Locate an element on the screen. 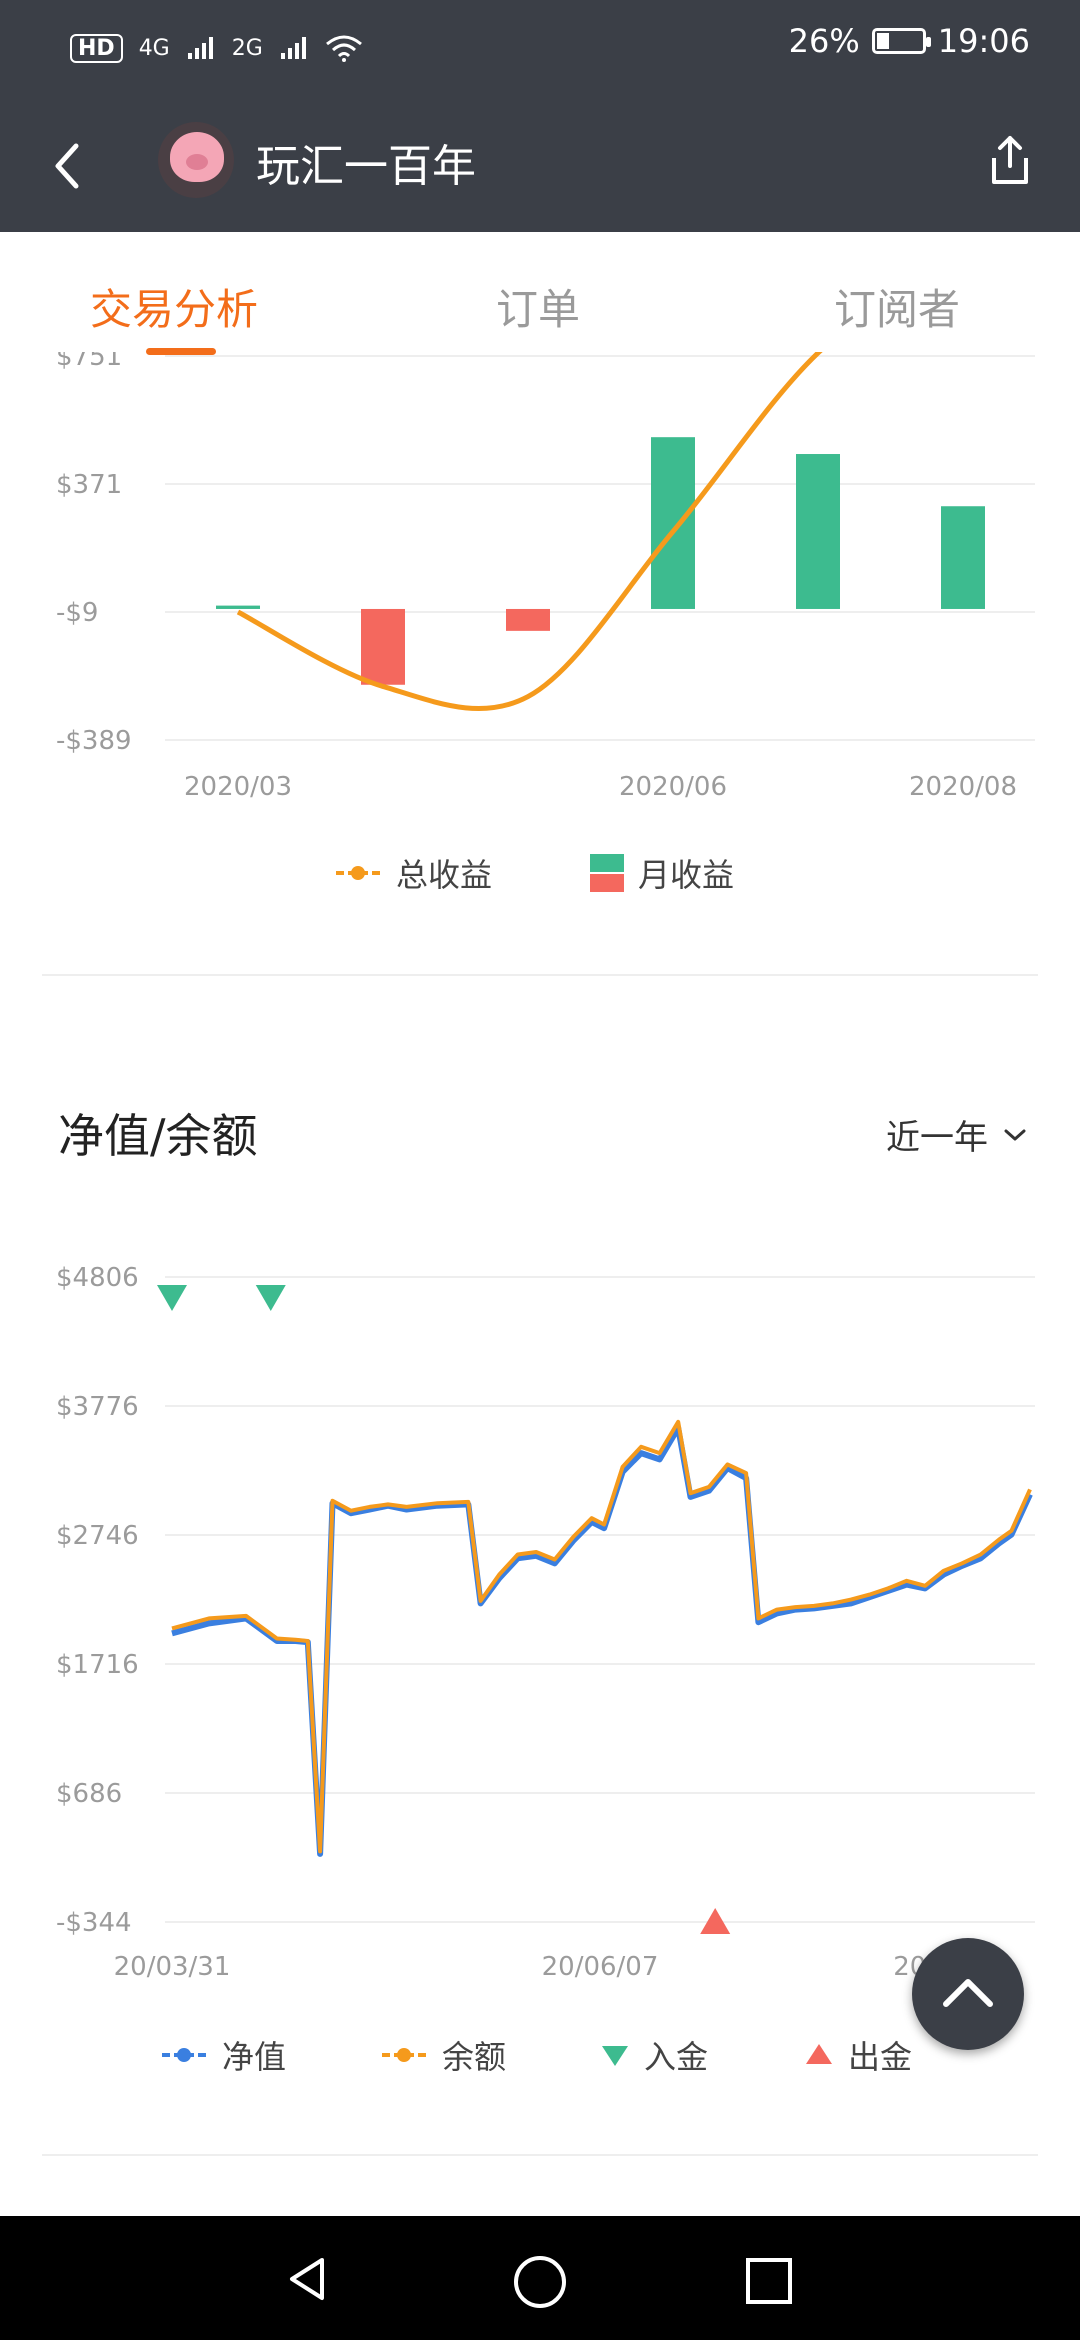 The height and width of the screenshot is (2340, 1080). nav-home-icon is located at coordinates (540, 2282).